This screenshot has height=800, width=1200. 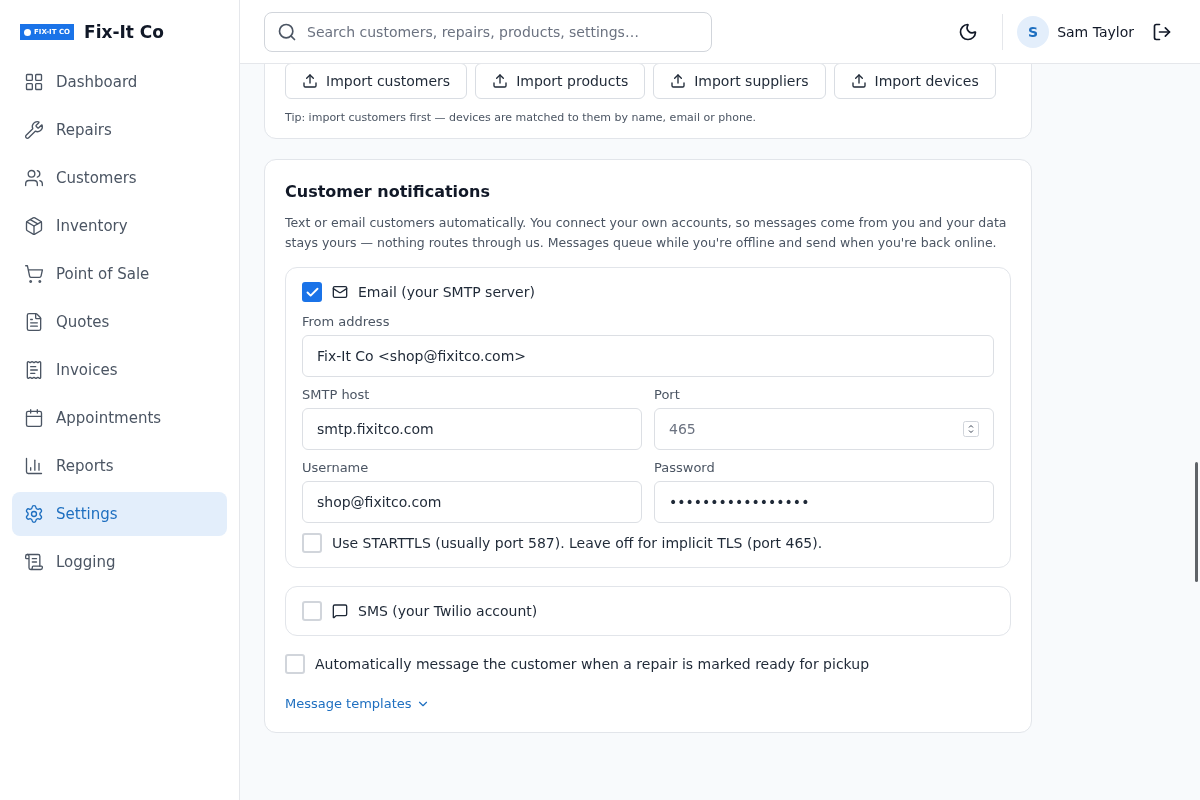 I want to click on avatar: S, so click(x=1033, y=31).